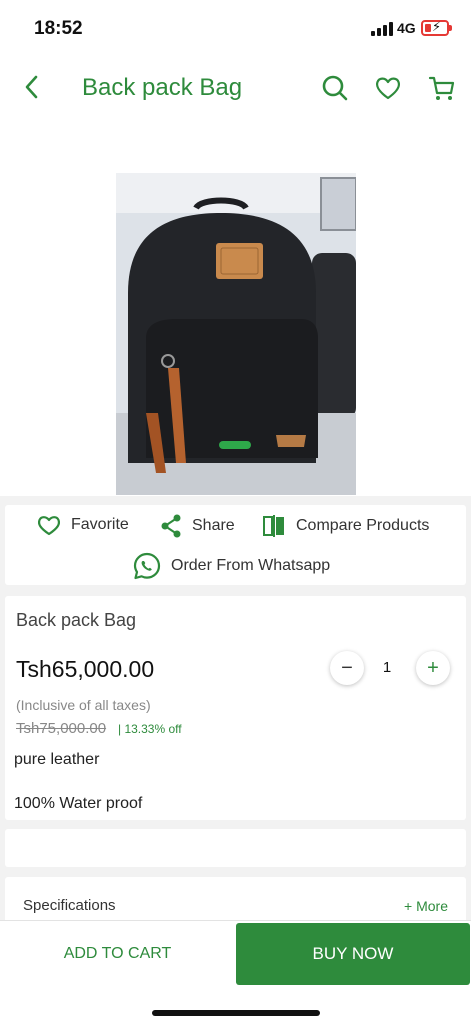 The height and width of the screenshot is (1024, 471). What do you see at coordinates (236, 1013) in the screenshot?
I see `home-indicator` at bounding box center [236, 1013].